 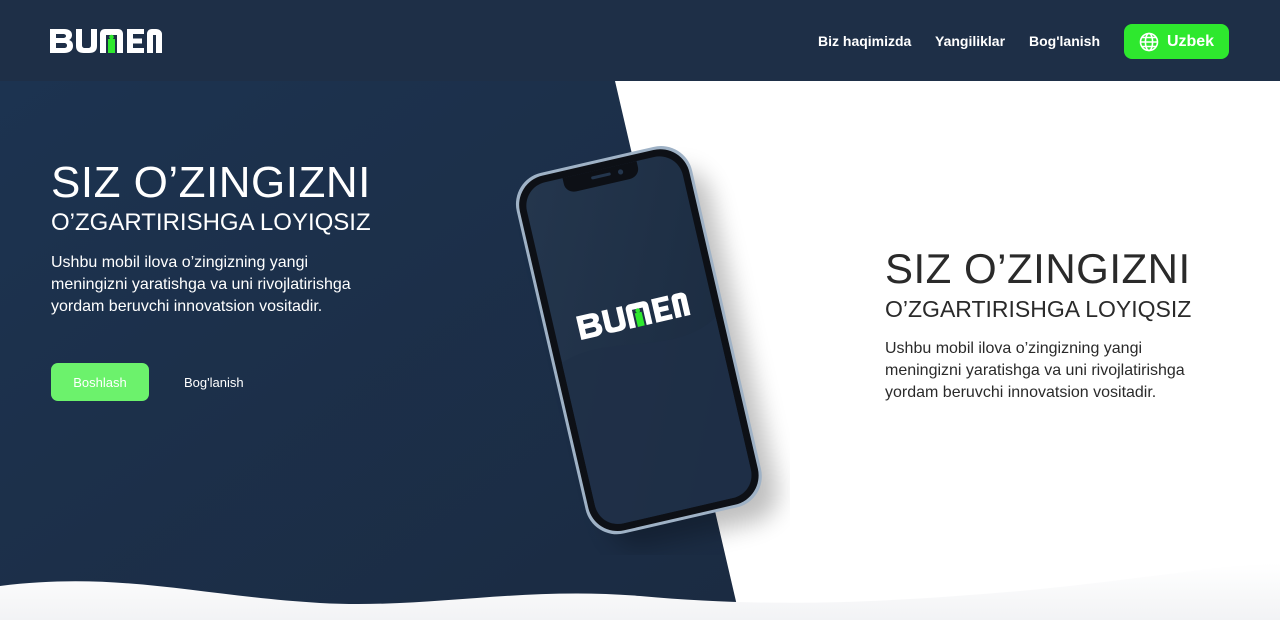 What do you see at coordinates (1190, 41) in the screenshot?
I see `language-label: Uzbek` at bounding box center [1190, 41].